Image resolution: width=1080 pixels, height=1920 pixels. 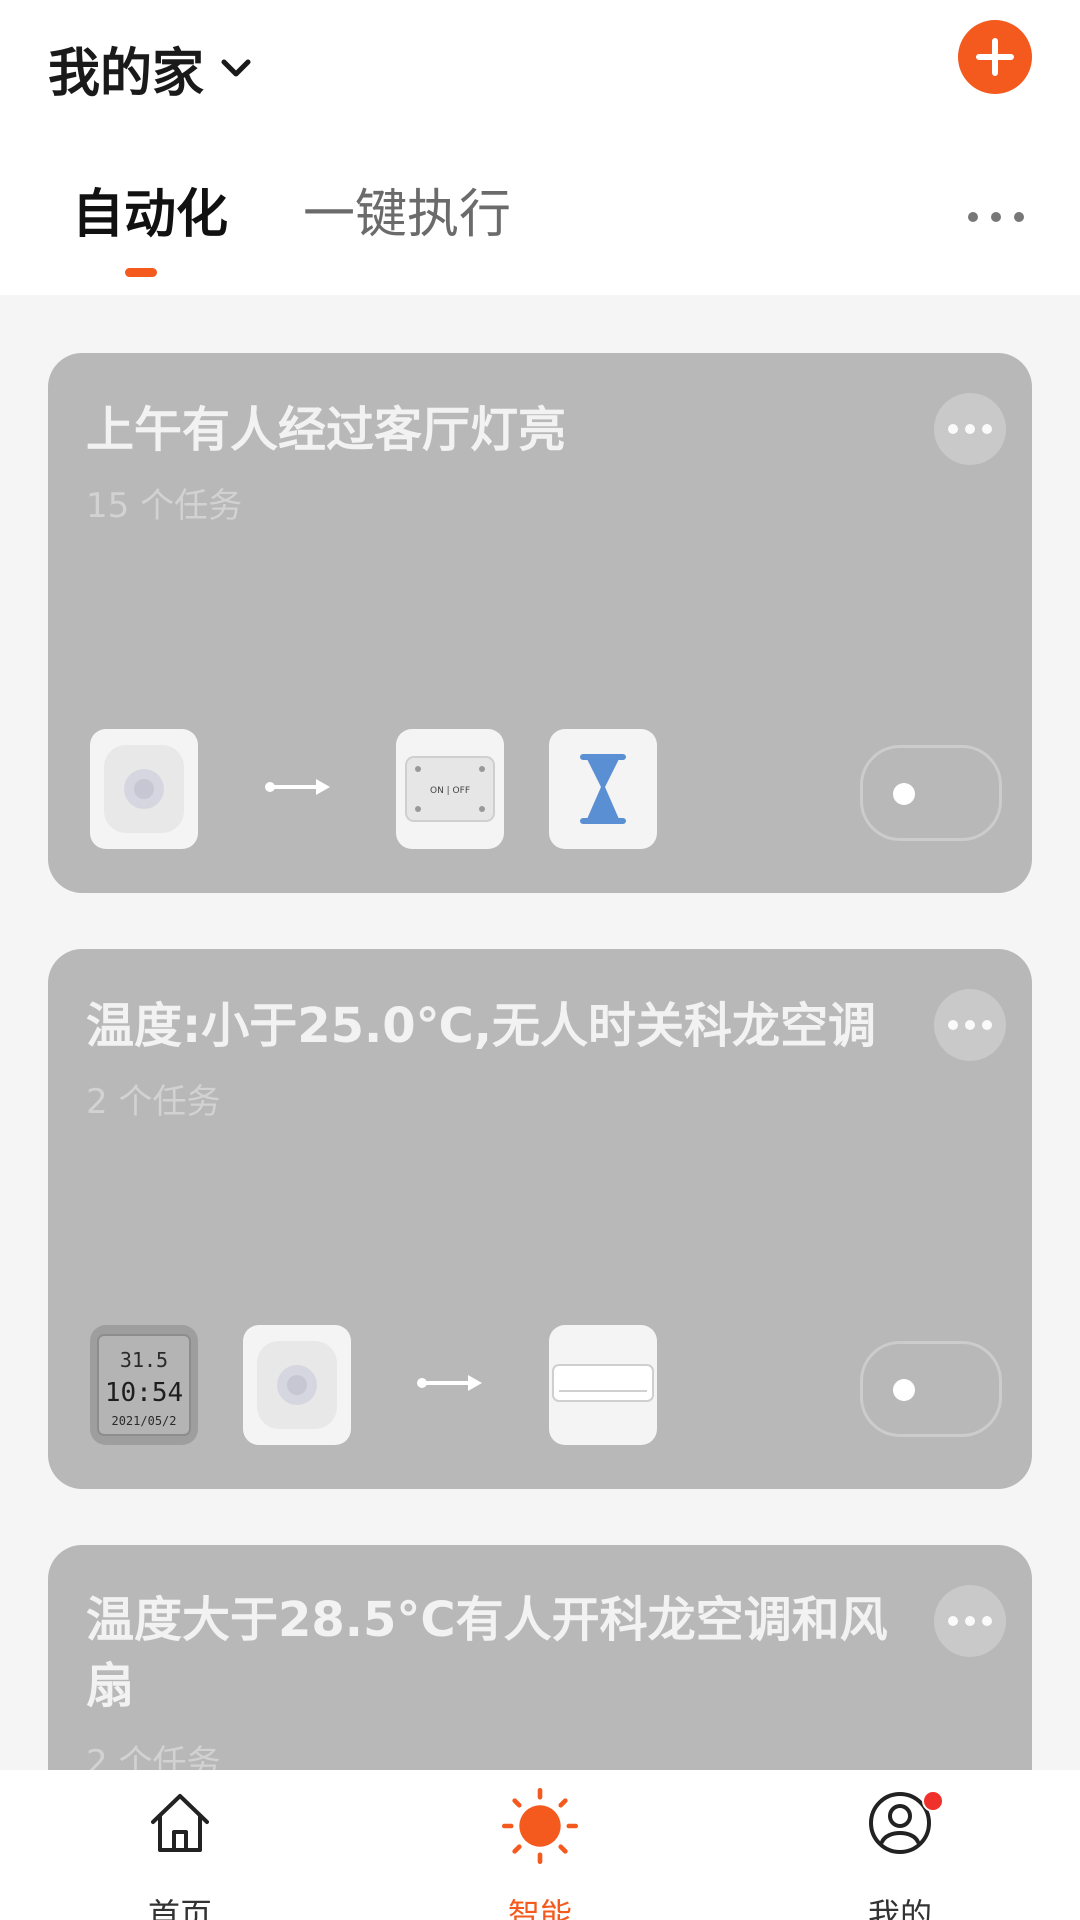 What do you see at coordinates (900, 1845) in the screenshot?
I see `nav-profile: 我的` at bounding box center [900, 1845].